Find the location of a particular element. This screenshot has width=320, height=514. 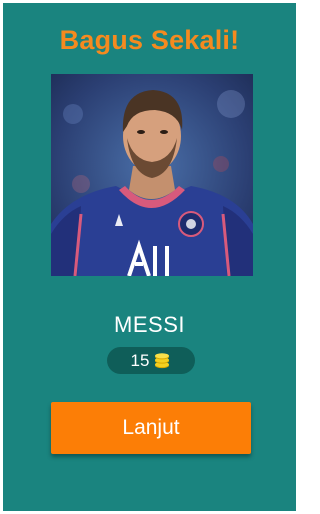

next-button: Lanjut is located at coordinates (151, 428).